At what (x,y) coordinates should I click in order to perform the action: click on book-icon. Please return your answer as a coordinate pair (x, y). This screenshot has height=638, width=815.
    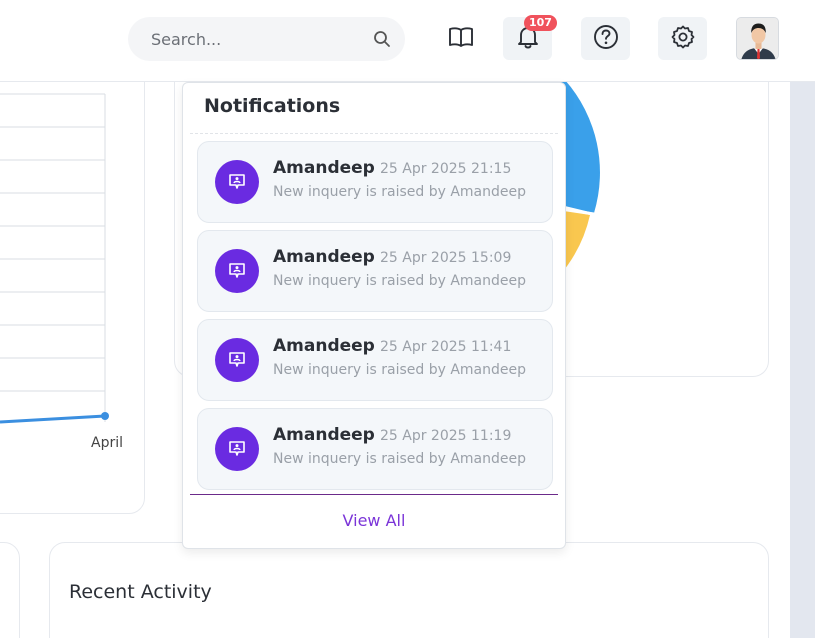
    Looking at the image, I should click on (461, 39).